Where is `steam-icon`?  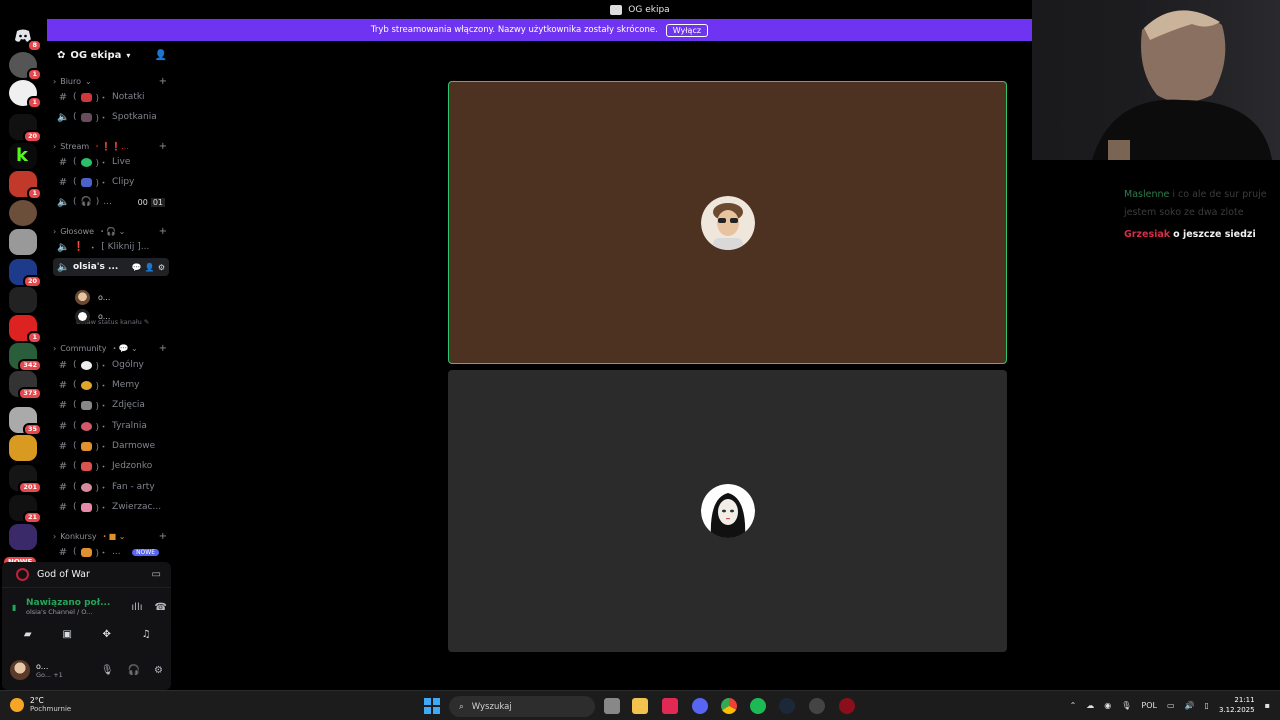 steam-icon is located at coordinates (787, 706).